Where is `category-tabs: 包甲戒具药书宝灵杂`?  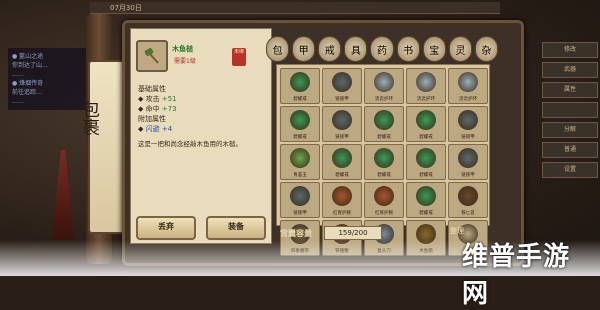
category-tabs: 包甲戒具药书宝灵杂 is located at coordinates (382, 50).